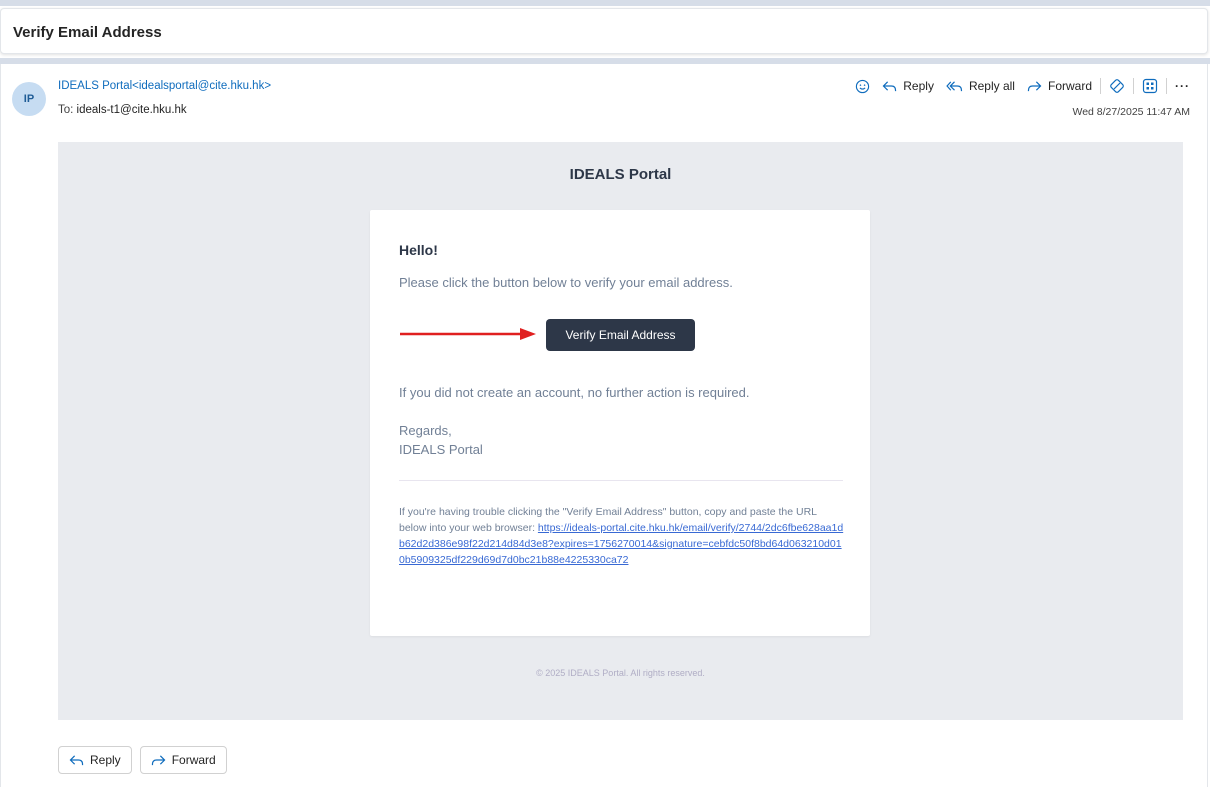 This screenshot has width=1210, height=787. Describe the element at coordinates (164, 86) in the screenshot. I see `sender-name: IDEALS Portal<idealsportal@cite.hku.hk>` at that location.